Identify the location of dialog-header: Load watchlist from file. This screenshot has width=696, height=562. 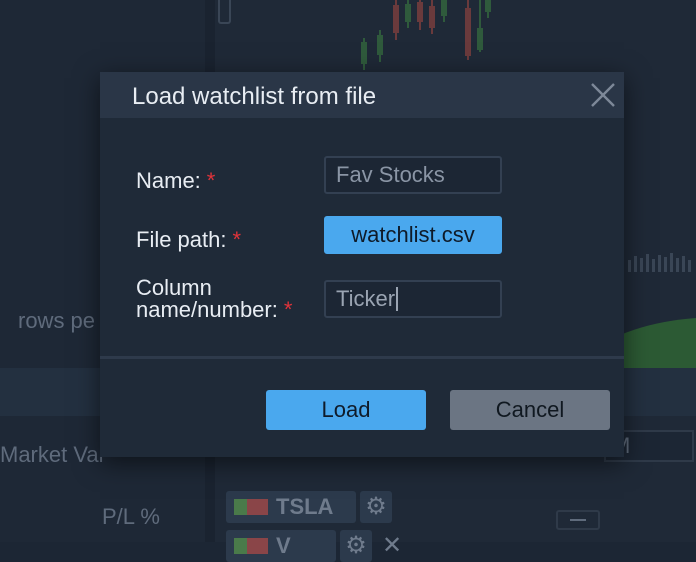
(362, 95).